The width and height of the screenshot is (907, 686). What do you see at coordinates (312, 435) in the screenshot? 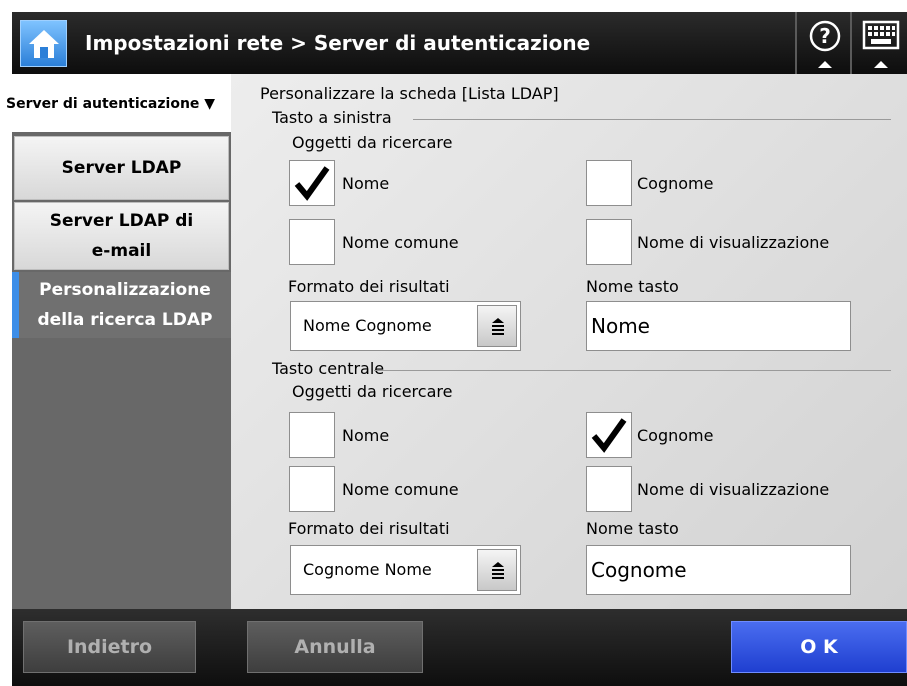
I see `checkbox-nome-center` at bounding box center [312, 435].